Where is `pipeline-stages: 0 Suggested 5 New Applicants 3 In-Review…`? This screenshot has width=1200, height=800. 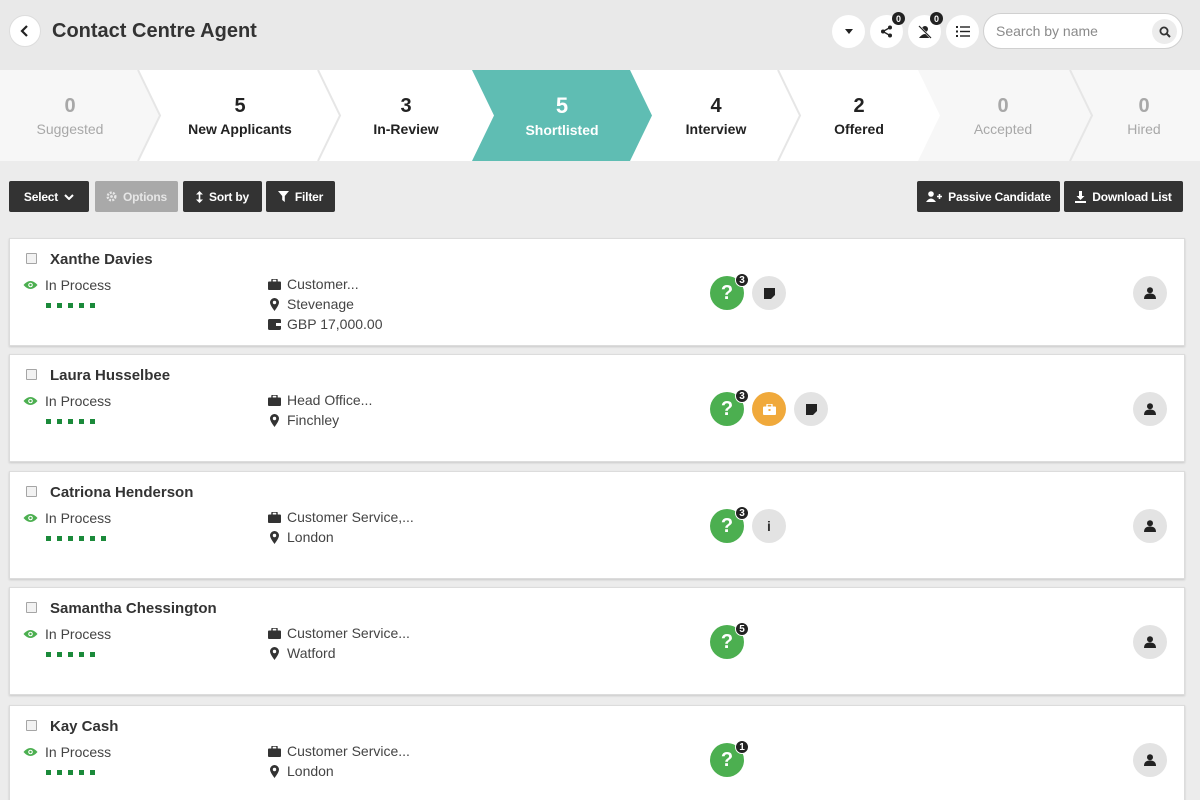 pipeline-stages: 0 Suggested 5 New Applicants 3 In-Review… is located at coordinates (600, 115).